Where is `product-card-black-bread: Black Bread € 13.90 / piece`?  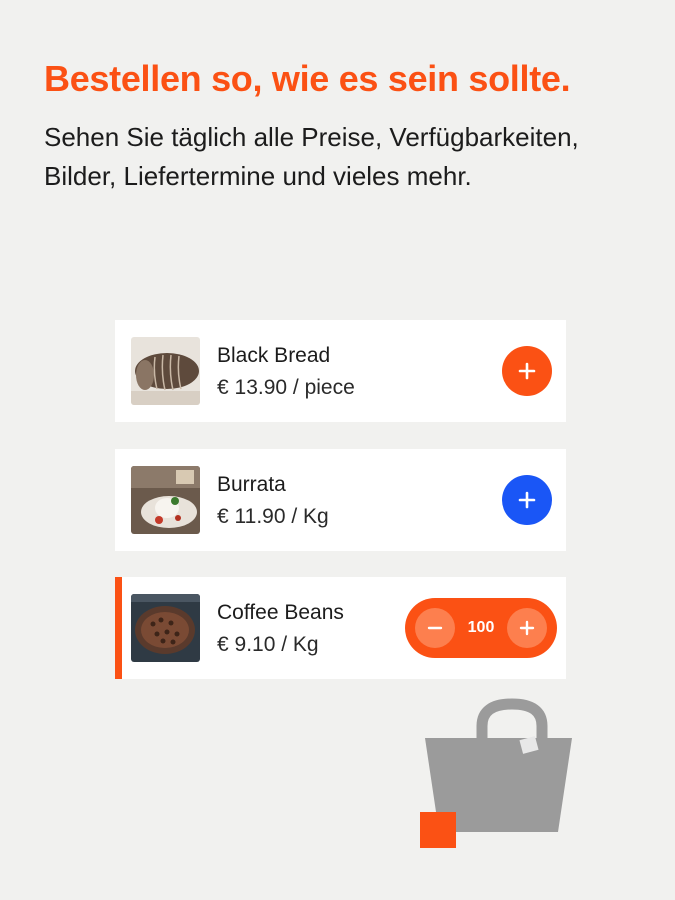 product-card-black-bread: Black Bread € 13.90 / piece is located at coordinates (340, 371).